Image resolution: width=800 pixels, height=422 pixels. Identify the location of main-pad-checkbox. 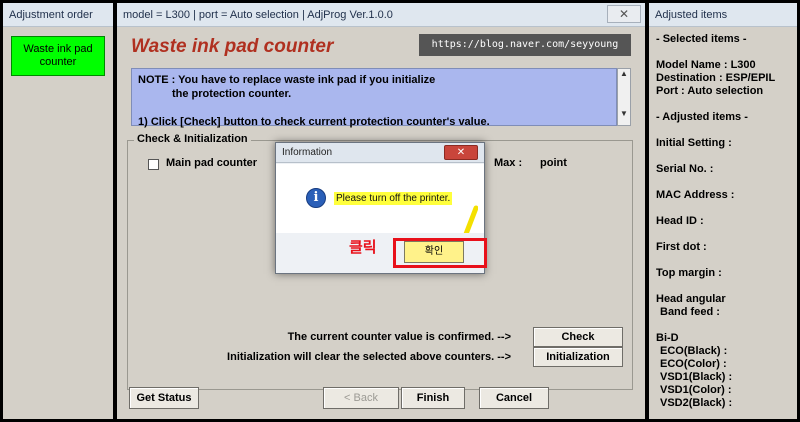
(153, 164).